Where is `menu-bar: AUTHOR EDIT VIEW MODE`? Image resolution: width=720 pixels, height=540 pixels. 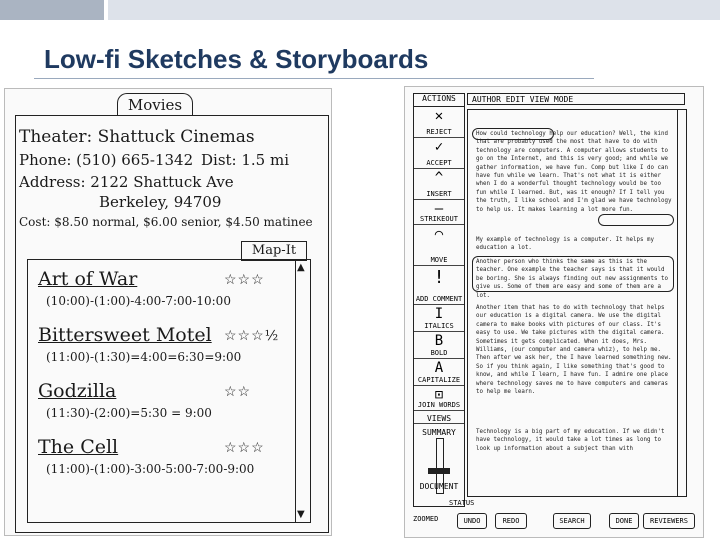 menu-bar: AUTHOR EDIT VIEW MODE is located at coordinates (576, 99).